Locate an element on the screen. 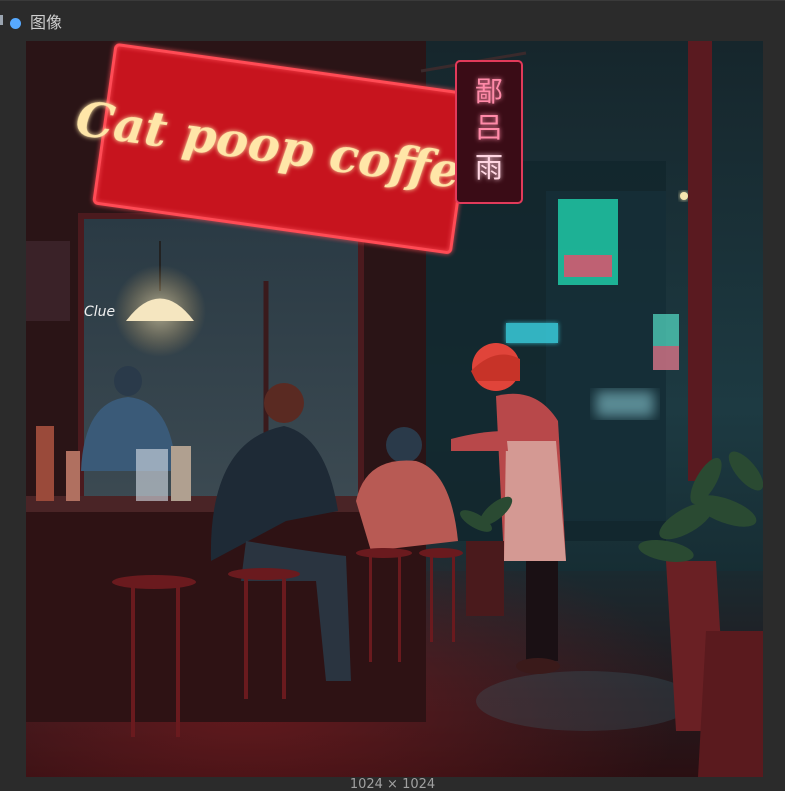 This screenshot has height=791, width=785. svg-text: 雨 is located at coordinates (489, 167).